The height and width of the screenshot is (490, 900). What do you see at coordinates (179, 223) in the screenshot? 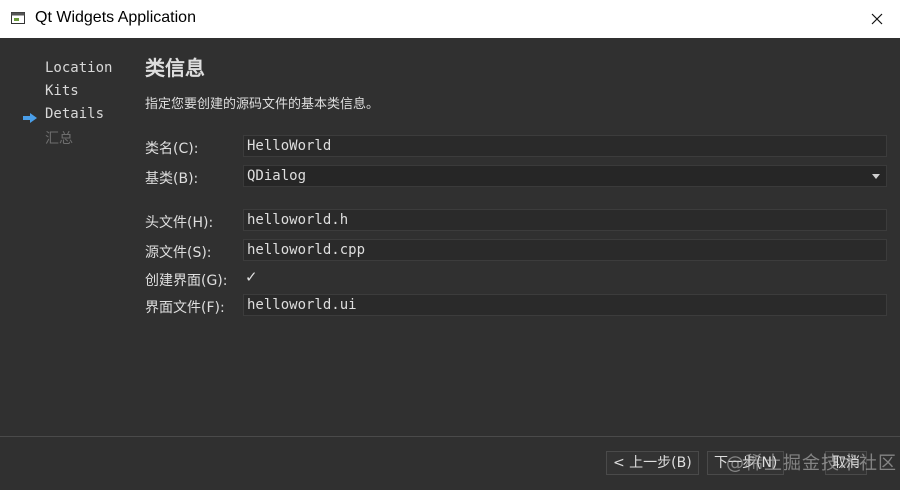
I see `header-file-label: 头文件(H):` at bounding box center [179, 223].